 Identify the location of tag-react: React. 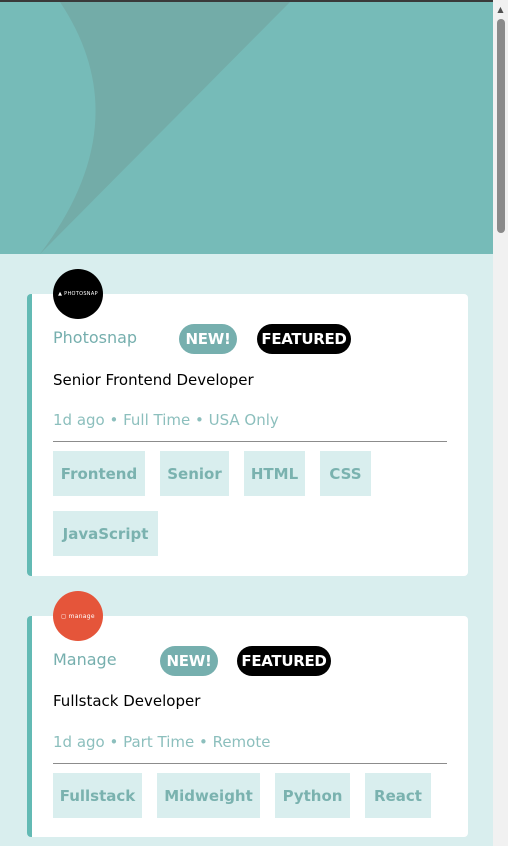
(398, 795).